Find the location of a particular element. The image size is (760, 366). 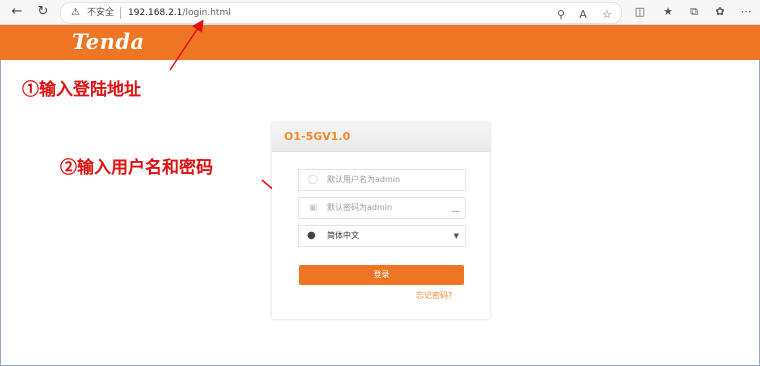

eye-icon: ‿ is located at coordinates (455, 208).